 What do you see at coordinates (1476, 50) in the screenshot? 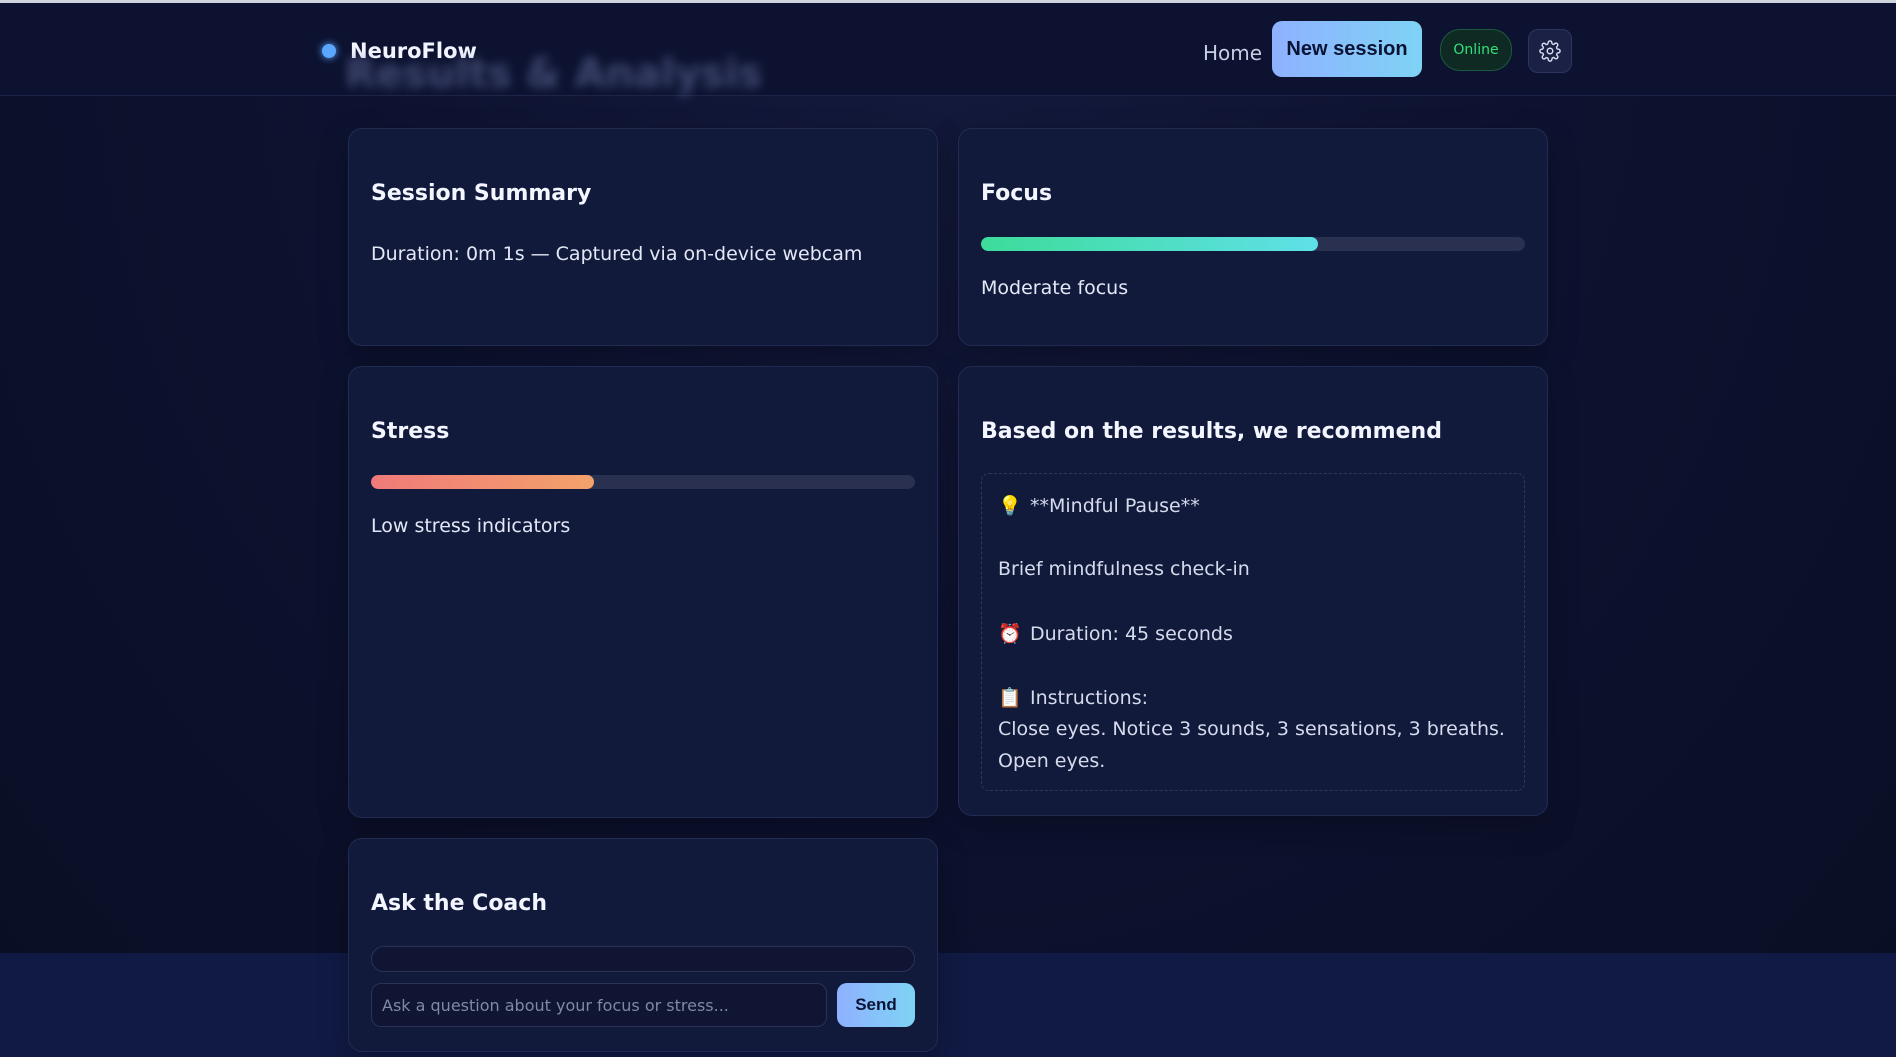
I see `online-status-badge: Online` at bounding box center [1476, 50].